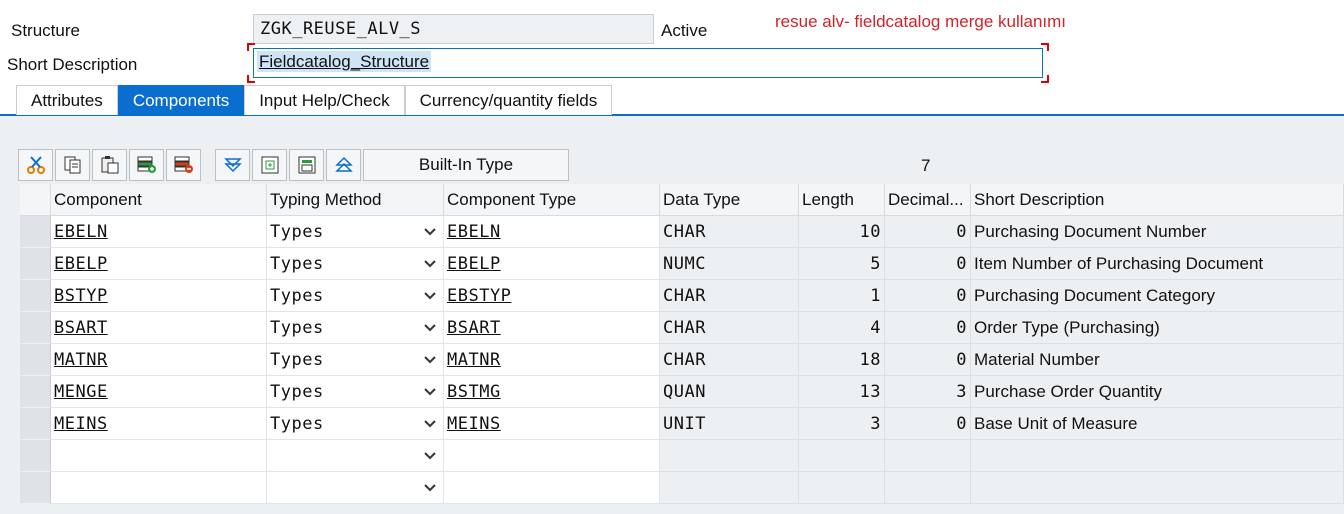 Image resolution: width=1344 pixels, height=514 pixels. What do you see at coordinates (109, 165) in the screenshot?
I see `paste-button` at bounding box center [109, 165].